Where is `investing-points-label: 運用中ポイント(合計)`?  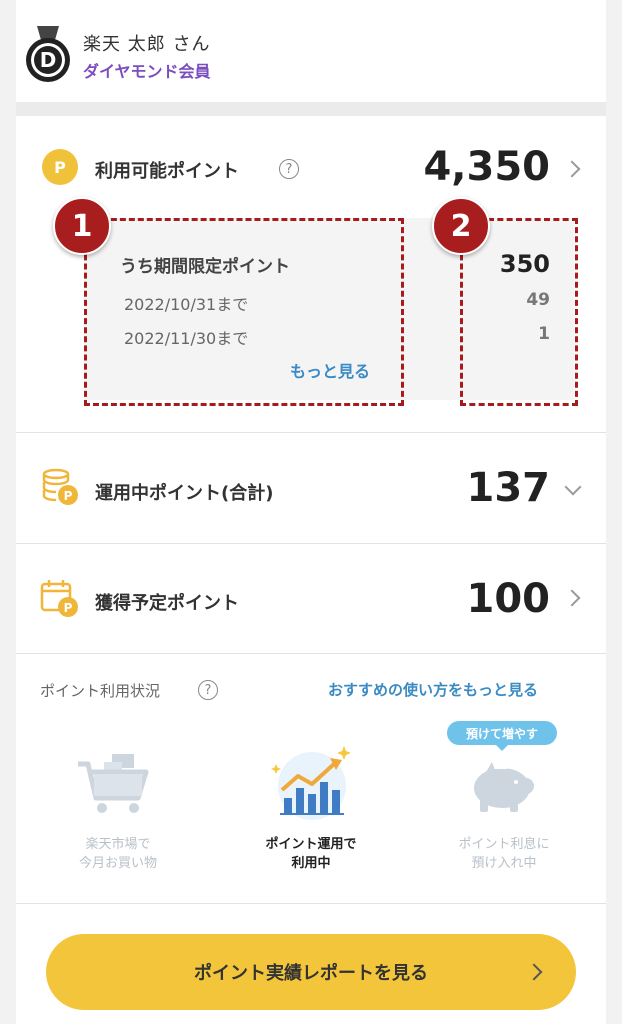 investing-points-label: 運用中ポイント(合計) is located at coordinates (184, 493).